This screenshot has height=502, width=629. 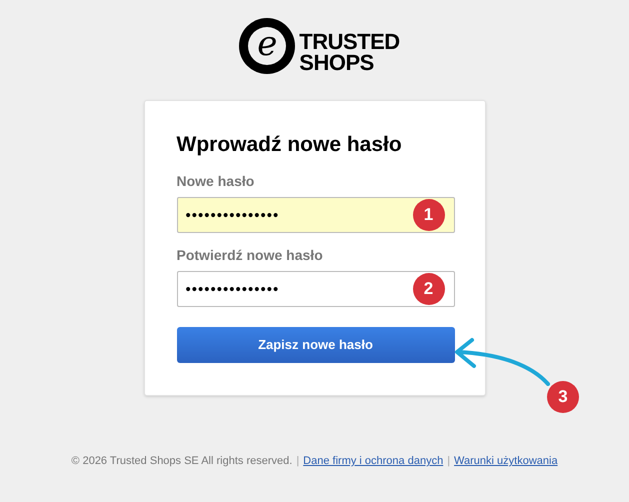 I want to click on footer-link: Dane firmy i ochrona danych, so click(x=373, y=461).